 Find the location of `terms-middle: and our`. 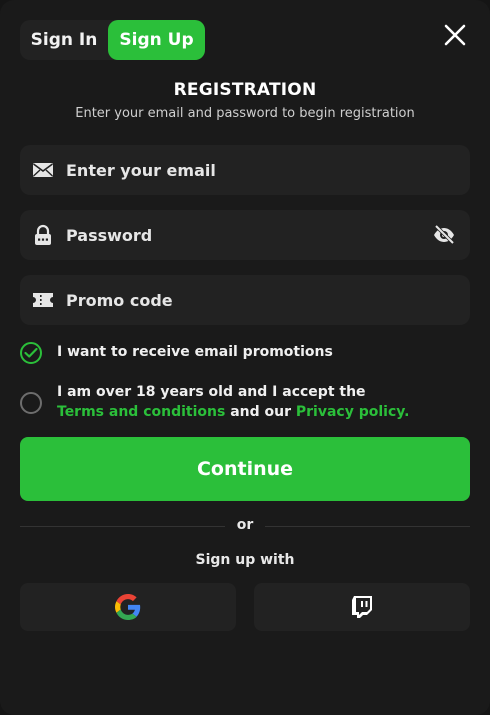

terms-middle: and our is located at coordinates (260, 412).